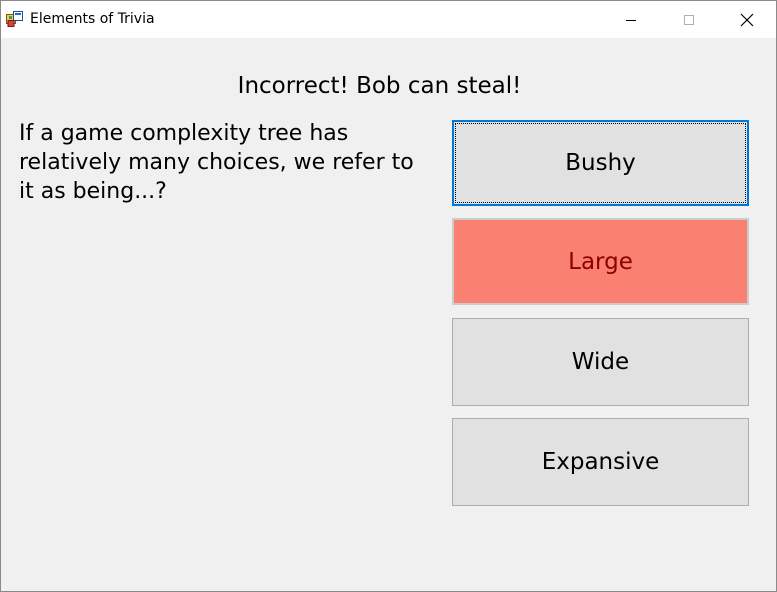  What do you see at coordinates (379, 86) in the screenshot?
I see `status-message: Incorrect! Bob can steal!` at bounding box center [379, 86].